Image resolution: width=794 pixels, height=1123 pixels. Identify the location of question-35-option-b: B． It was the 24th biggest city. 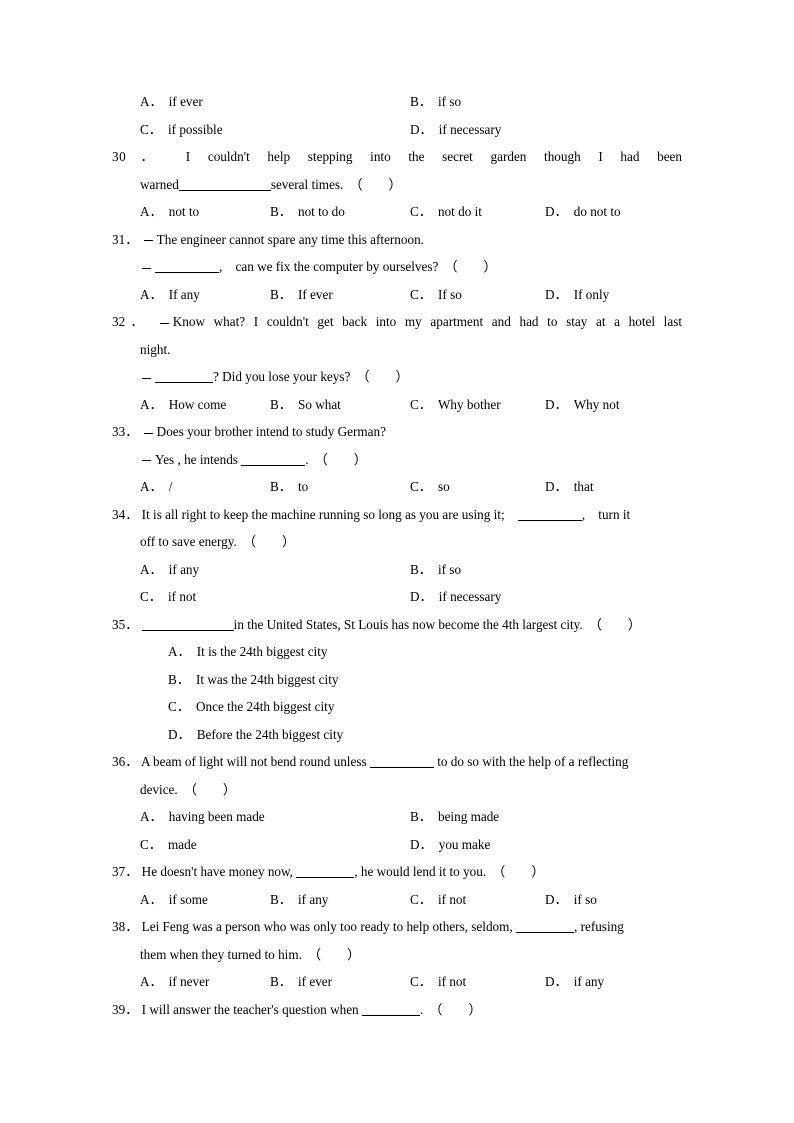
(397, 680).